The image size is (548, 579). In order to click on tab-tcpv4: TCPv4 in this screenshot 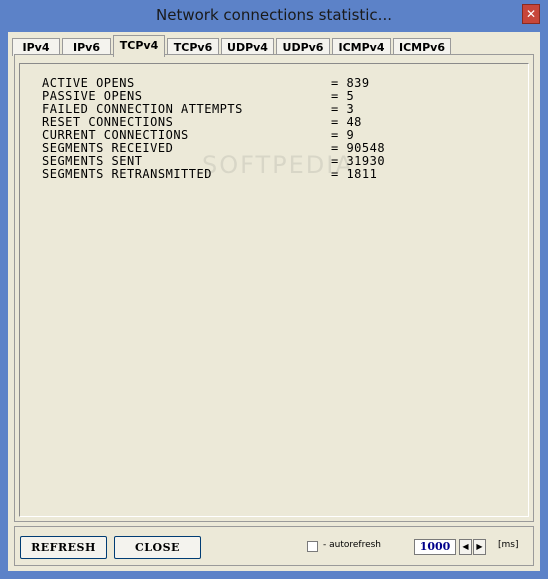, I will do `click(139, 46)`.